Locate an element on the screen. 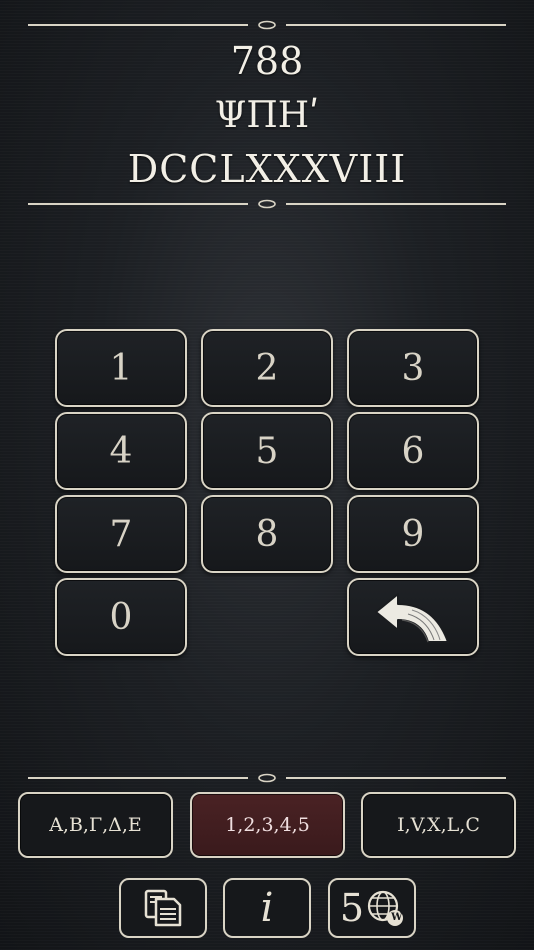 The height and width of the screenshot is (950, 534). key-4: 4 is located at coordinates (121, 451).